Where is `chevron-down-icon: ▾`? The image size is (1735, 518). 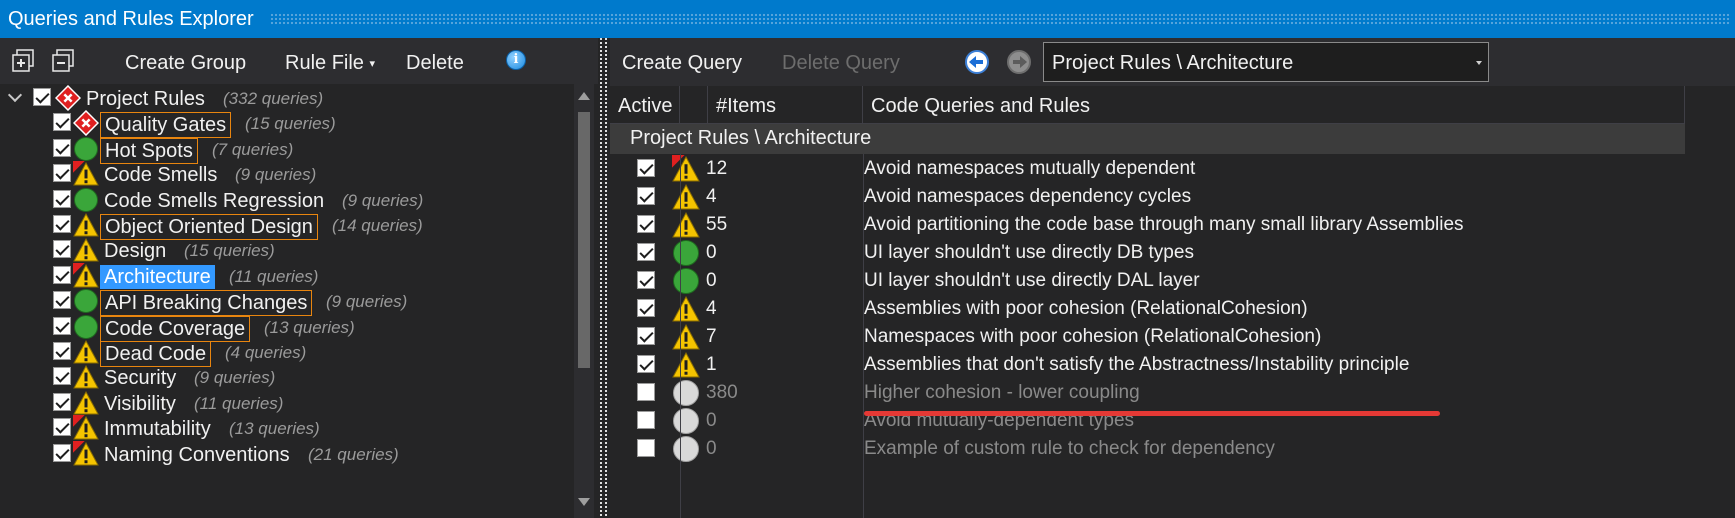
chevron-down-icon: ▾ is located at coordinates (372, 64).